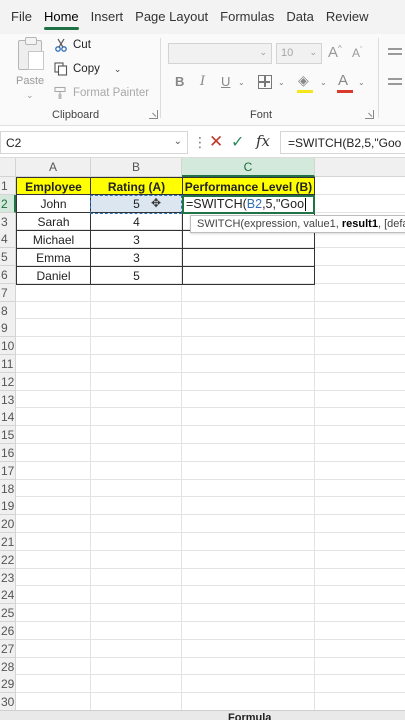  Describe the element at coordinates (107, 17) in the screenshot. I see `tab-insert: Insert` at that location.